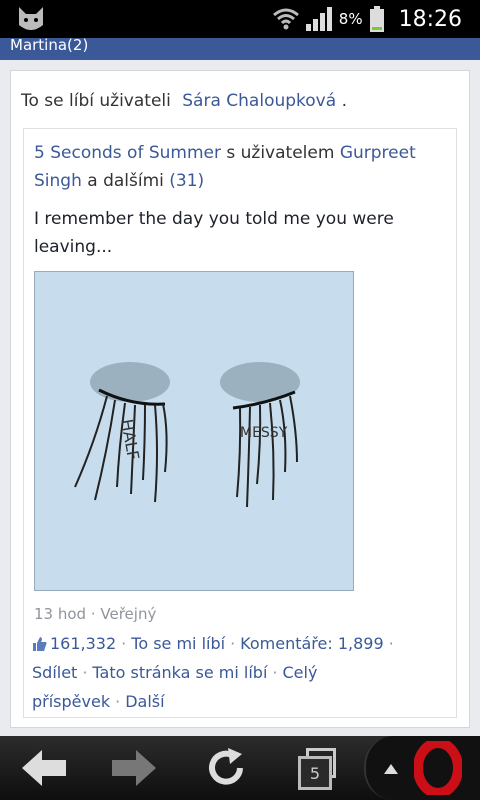  What do you see at coordinates (361, 643) in the screenshot?
I see `comments-count: 1,899` at bounding box center [361, 643].